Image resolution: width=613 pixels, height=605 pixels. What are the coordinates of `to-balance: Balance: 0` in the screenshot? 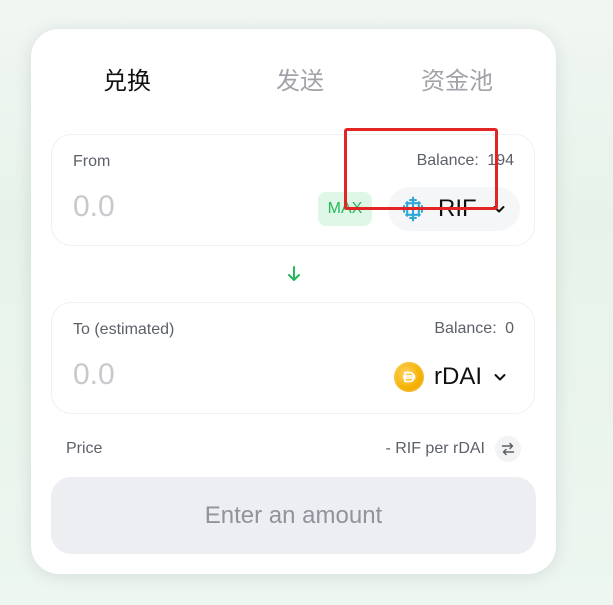 It's located at (474, 329).